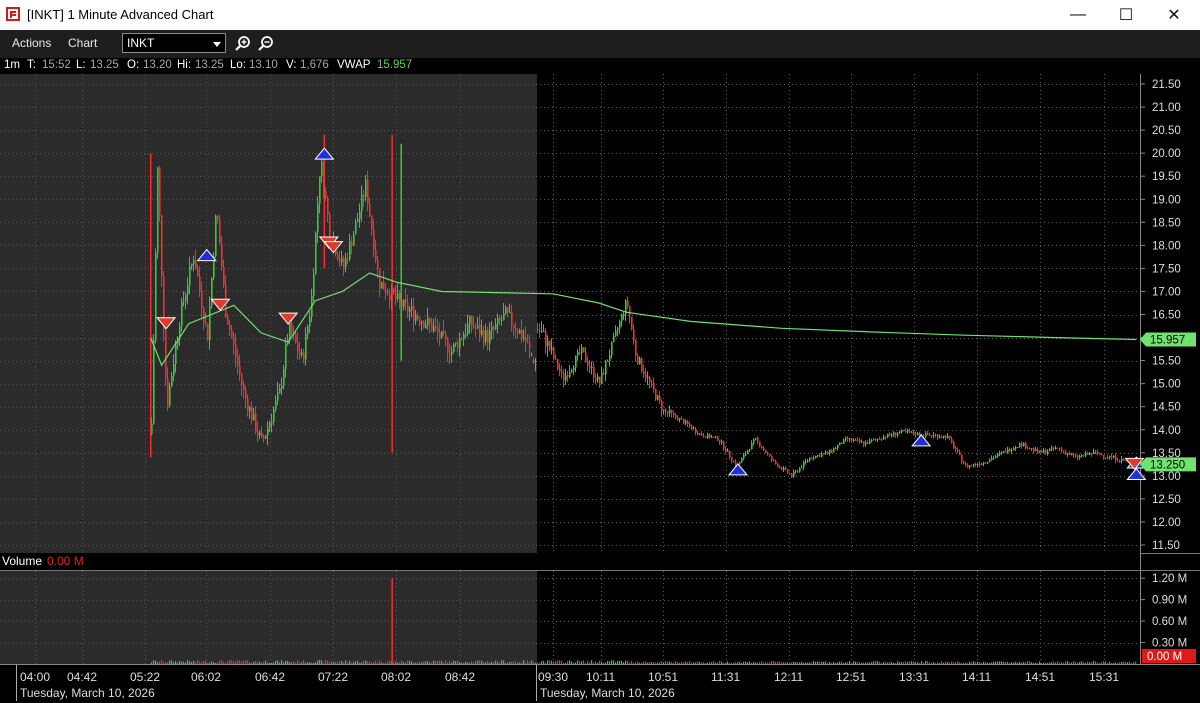  What do you see at coordinates (184, 65) in the screenshot?
I see `high-label: Hi:` at bounding box center [184, 65].